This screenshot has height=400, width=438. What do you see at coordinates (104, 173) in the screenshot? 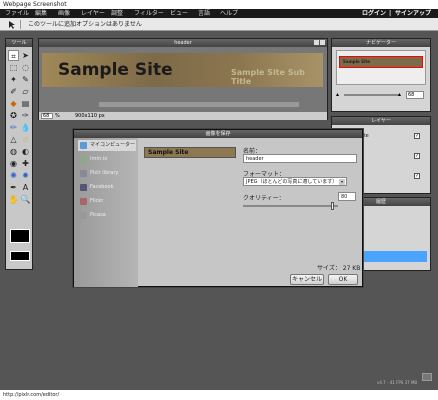
I see `source-label: Pixlr library` at bounding box center [104, 173].